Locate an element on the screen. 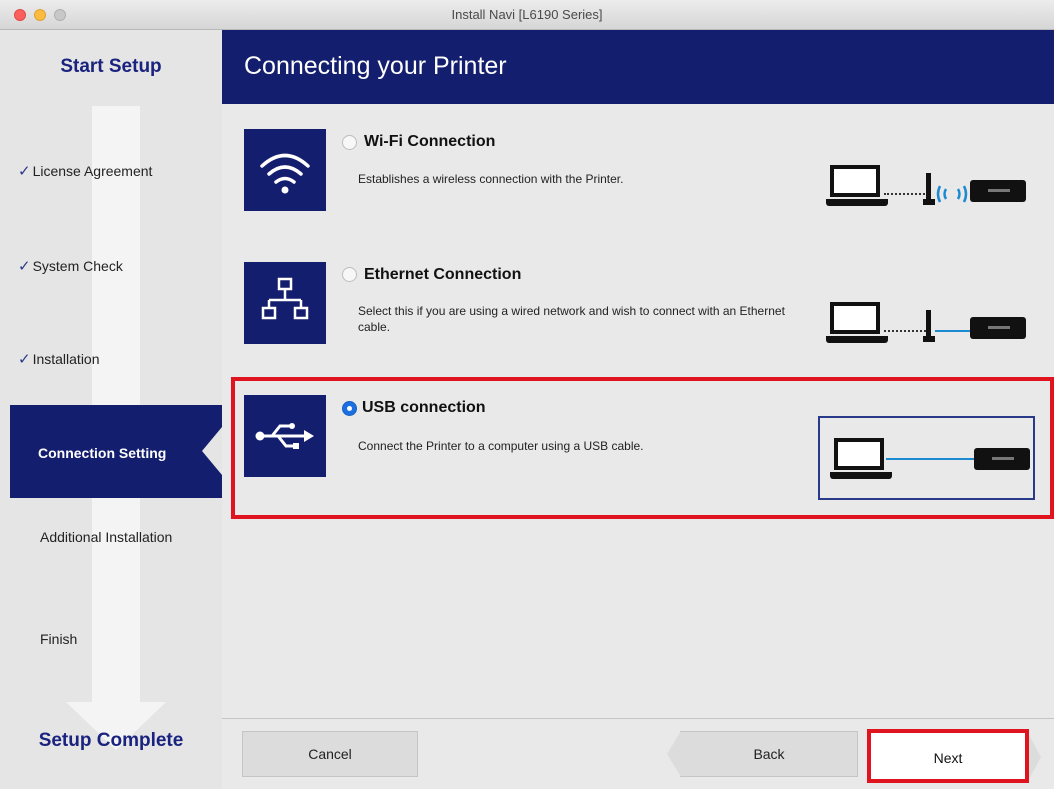  setup-complete-heading: Setup Complete is located at coordinates (111, 740).